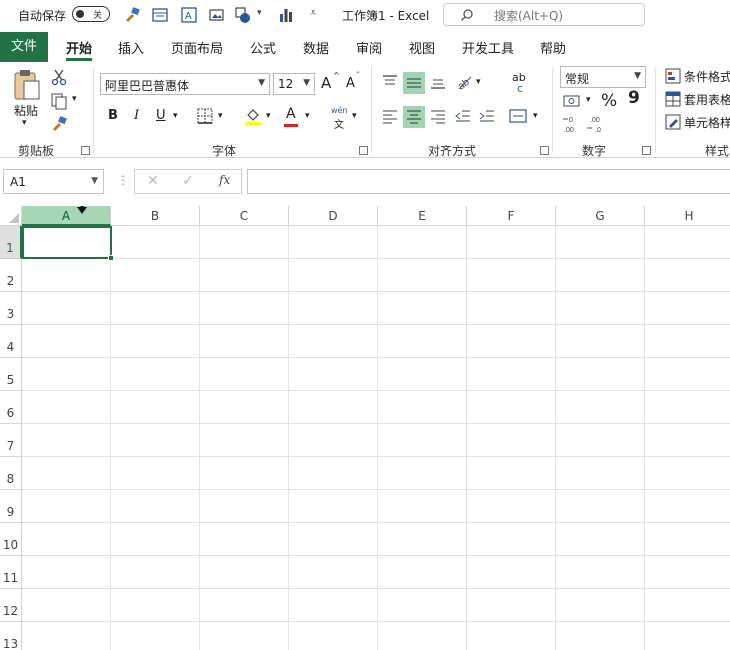 The height and width of the screenshot is (650, 730). Describe the element at coordinates (488, 181) in the screenshot. I see `formula-input` at that location.